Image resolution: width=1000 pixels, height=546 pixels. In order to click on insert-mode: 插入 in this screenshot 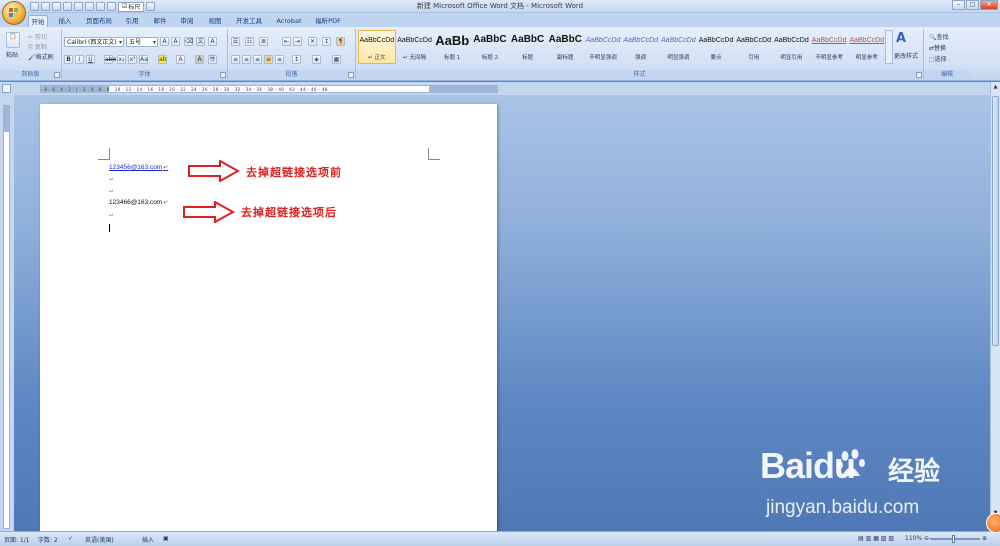, I will do `click(148, 539)`.